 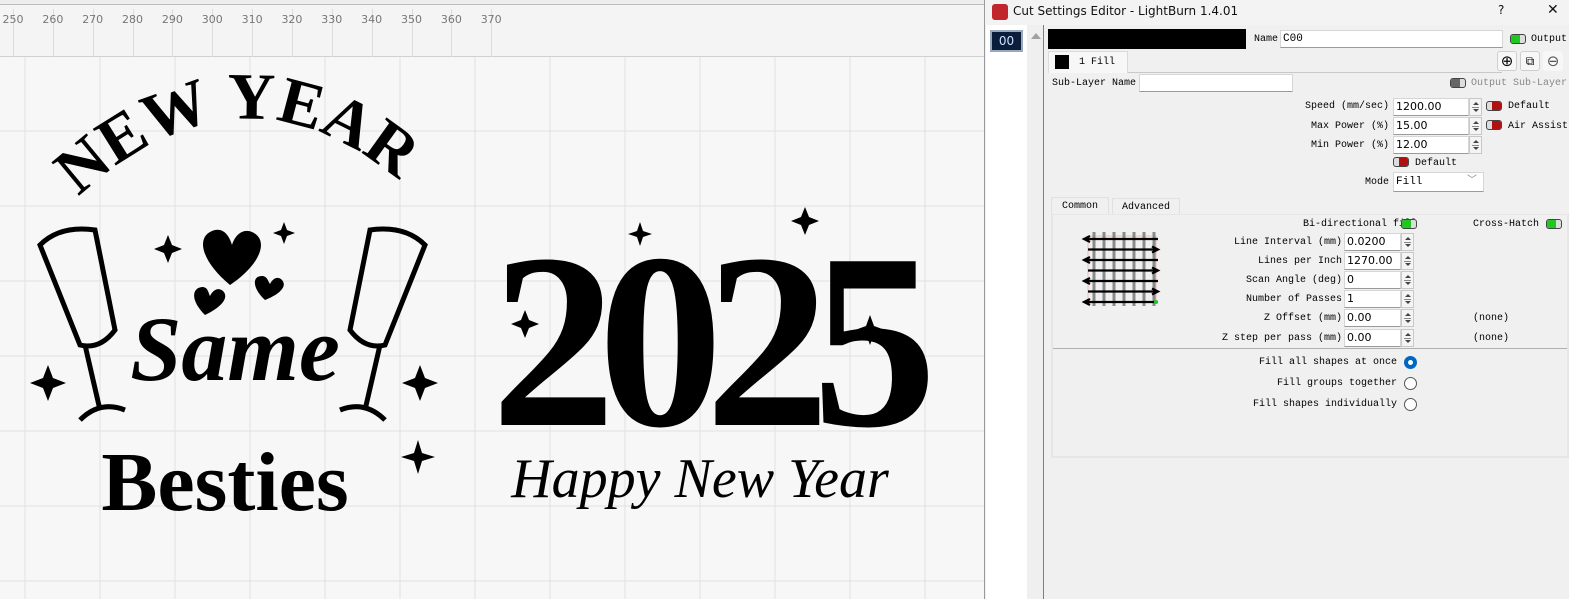 I want to click on happy-new-year-2025-design: 2025 Happy New Year, so click(x=718, y=356).